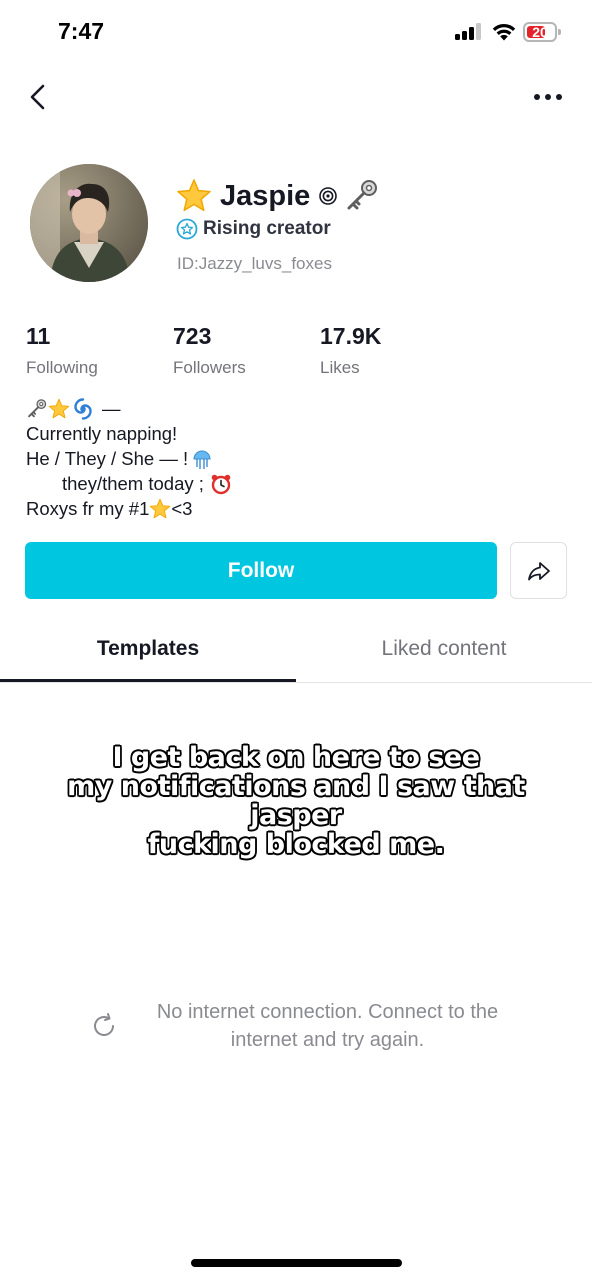  I want to click on avatar-photo, so click(89, 223).